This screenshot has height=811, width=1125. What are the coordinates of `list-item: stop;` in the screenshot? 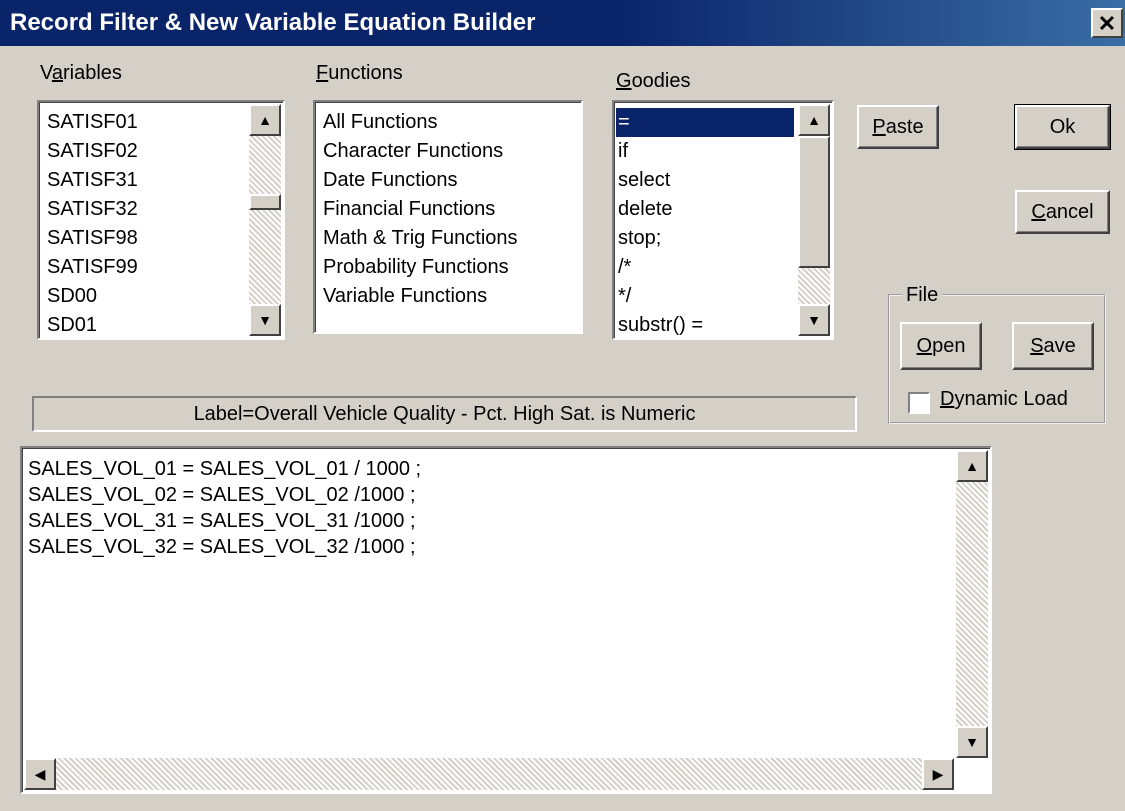 It's located at (705, 238).